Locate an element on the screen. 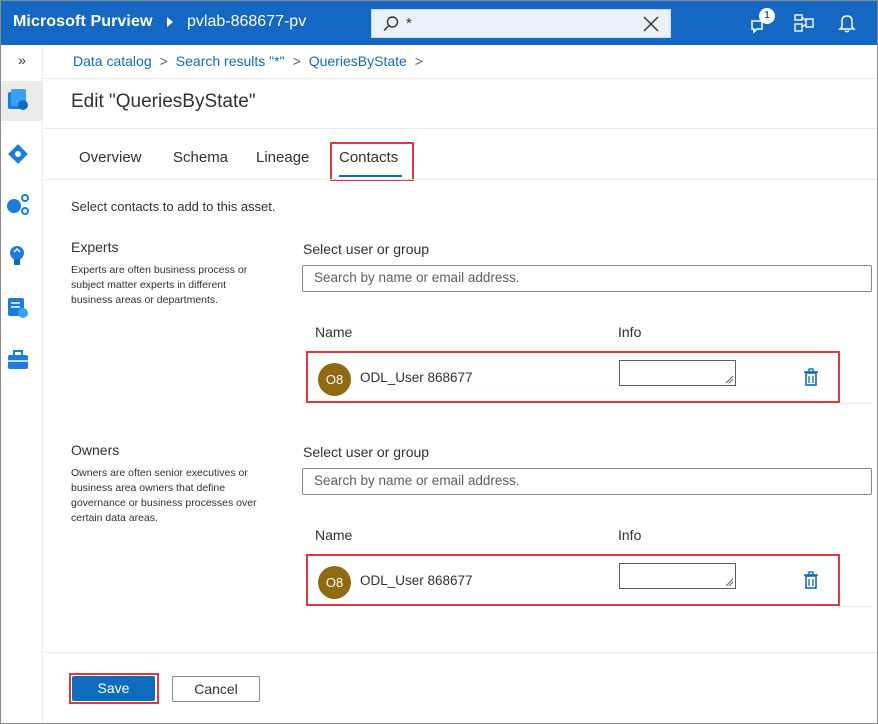  top-bar: Microsoft Purview pvlab-868677-pv * 1 is located at coordinates (439, 23).